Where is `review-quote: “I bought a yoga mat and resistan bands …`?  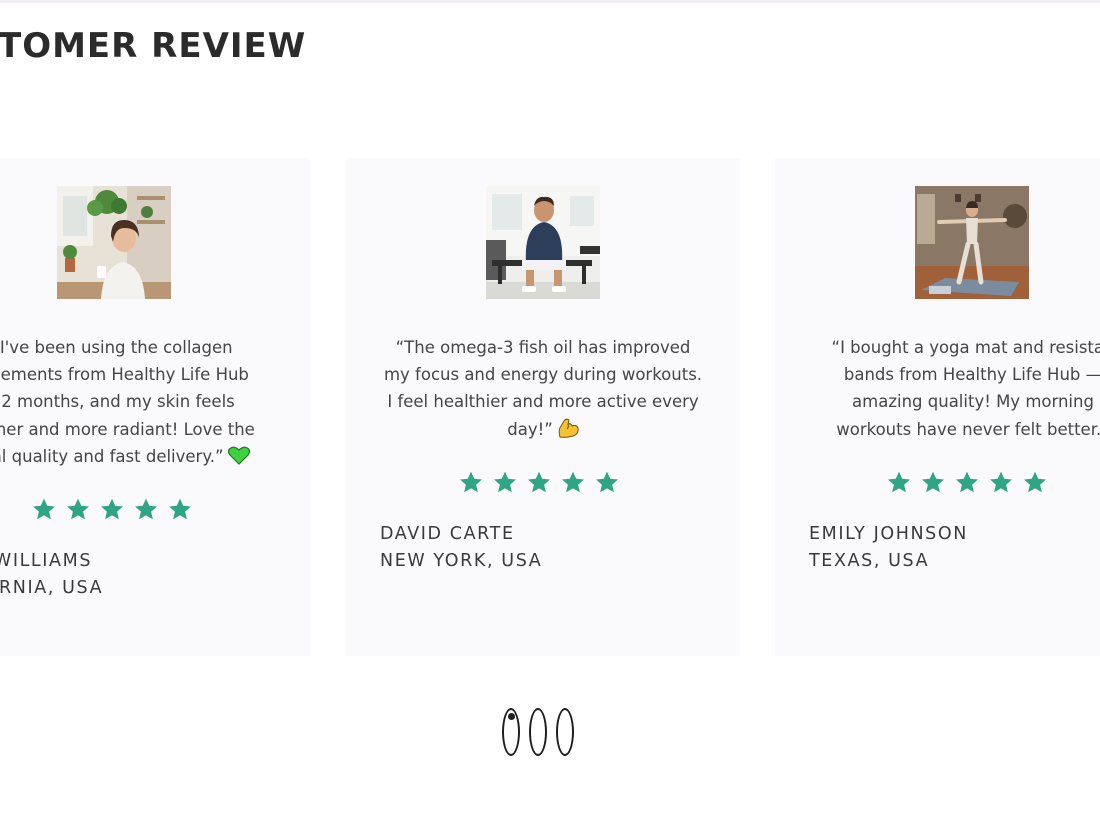 review-quote: “I bought a yoga mat and resistan bands … is located at coordinates (965, 388).